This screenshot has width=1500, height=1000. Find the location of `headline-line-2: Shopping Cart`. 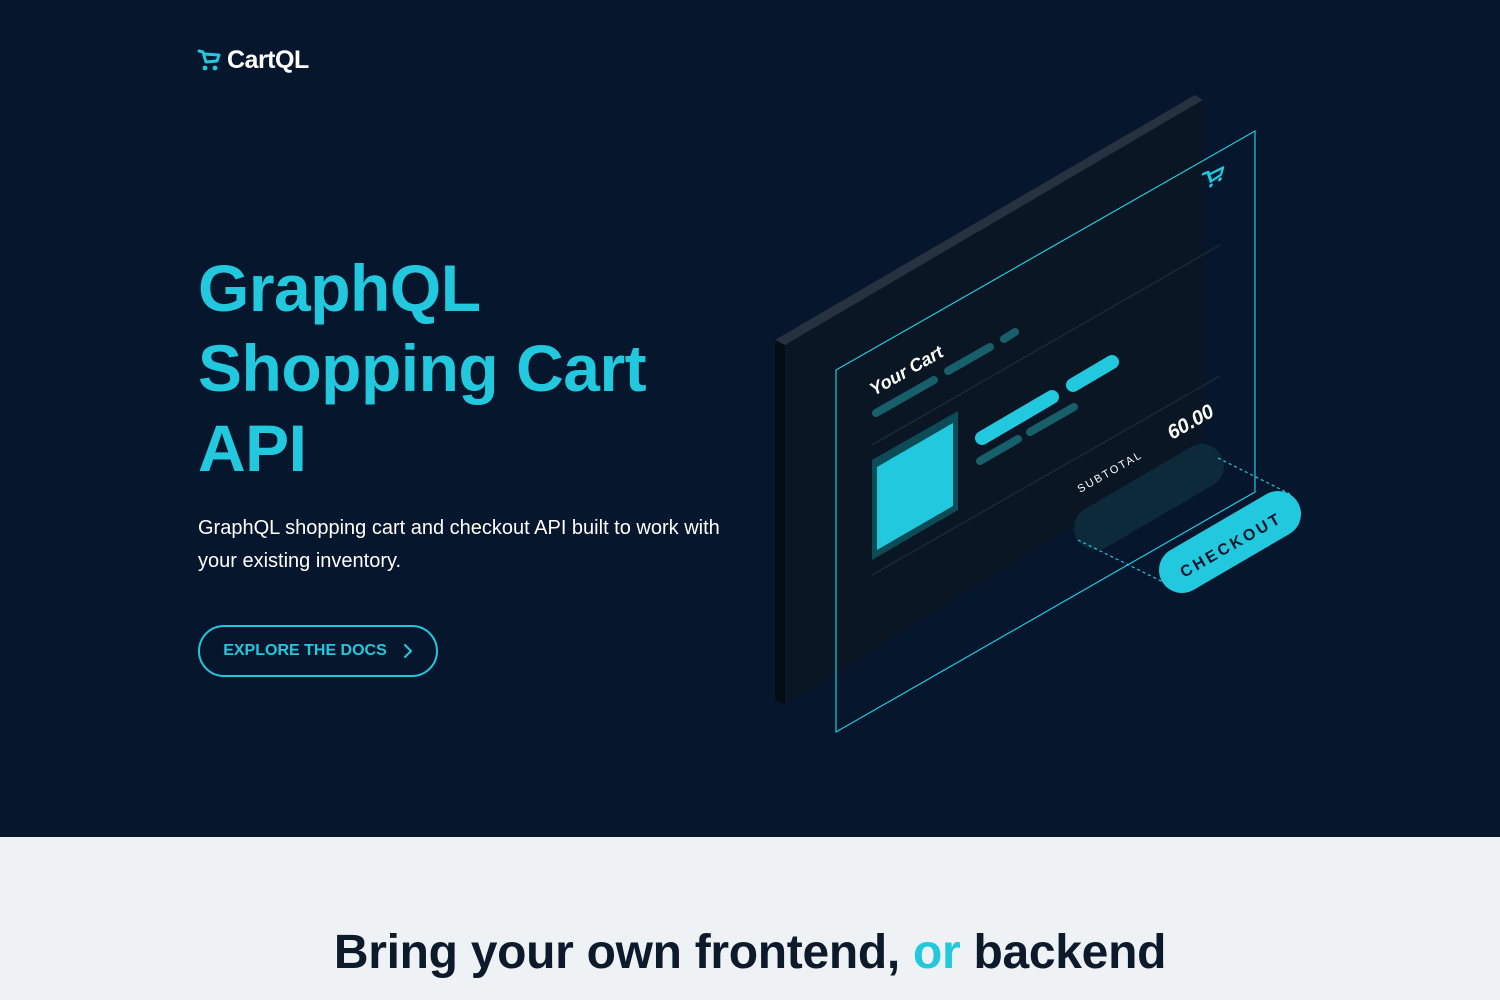

headline-line-2: Shopping Cart is located at coordinates (422, 368).